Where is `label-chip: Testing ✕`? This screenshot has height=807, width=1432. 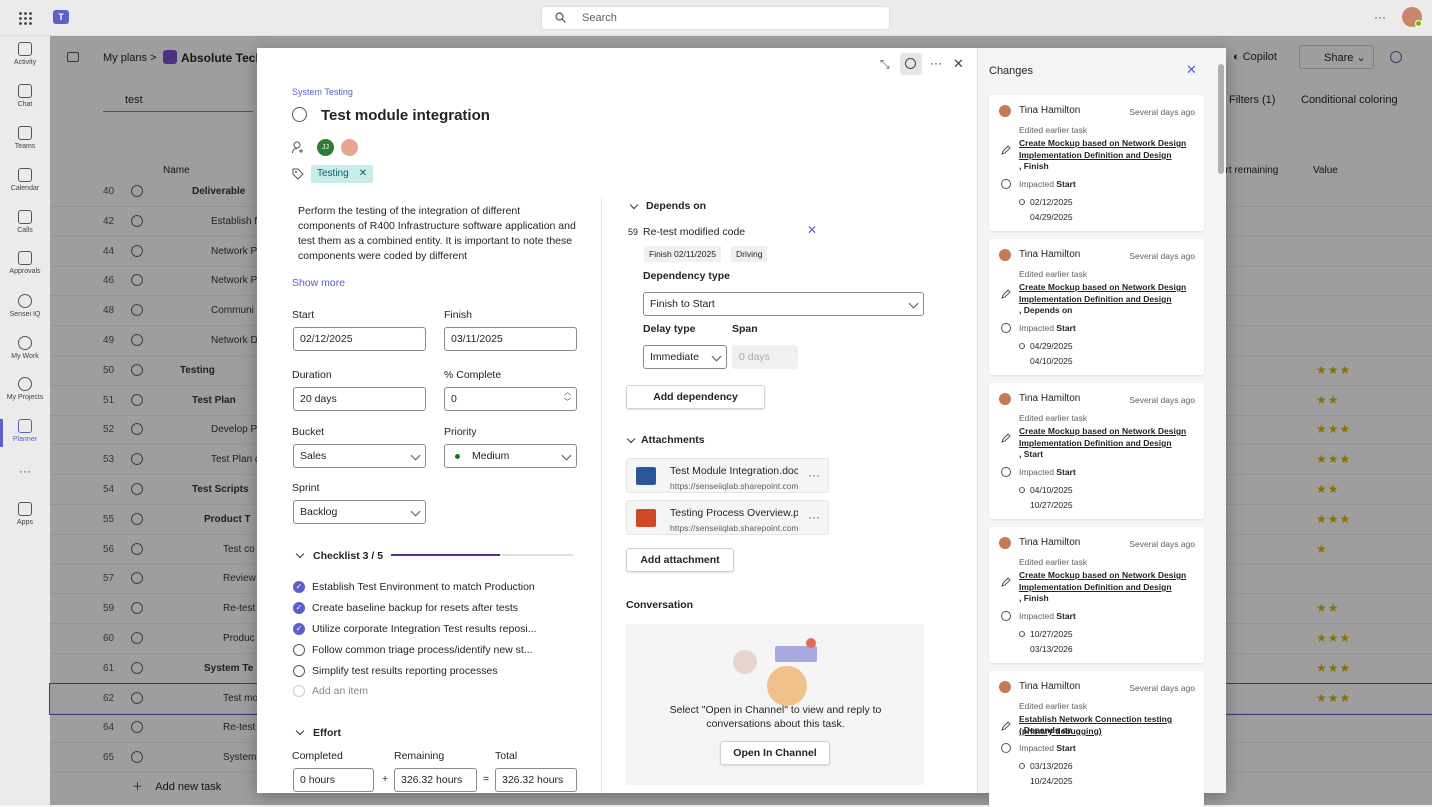 label-chip: Testing ✕ is located at coordinates (342, 174).